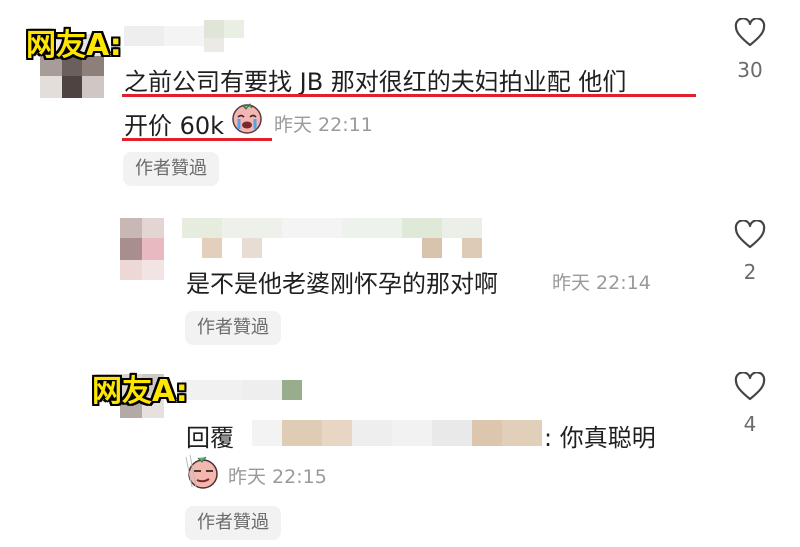 This screenshot has height=547, width=800. Describe the element at coordinates (277, 477) in the screenshot. I see `comment-timestamp: 昨天 22:15` at that location.